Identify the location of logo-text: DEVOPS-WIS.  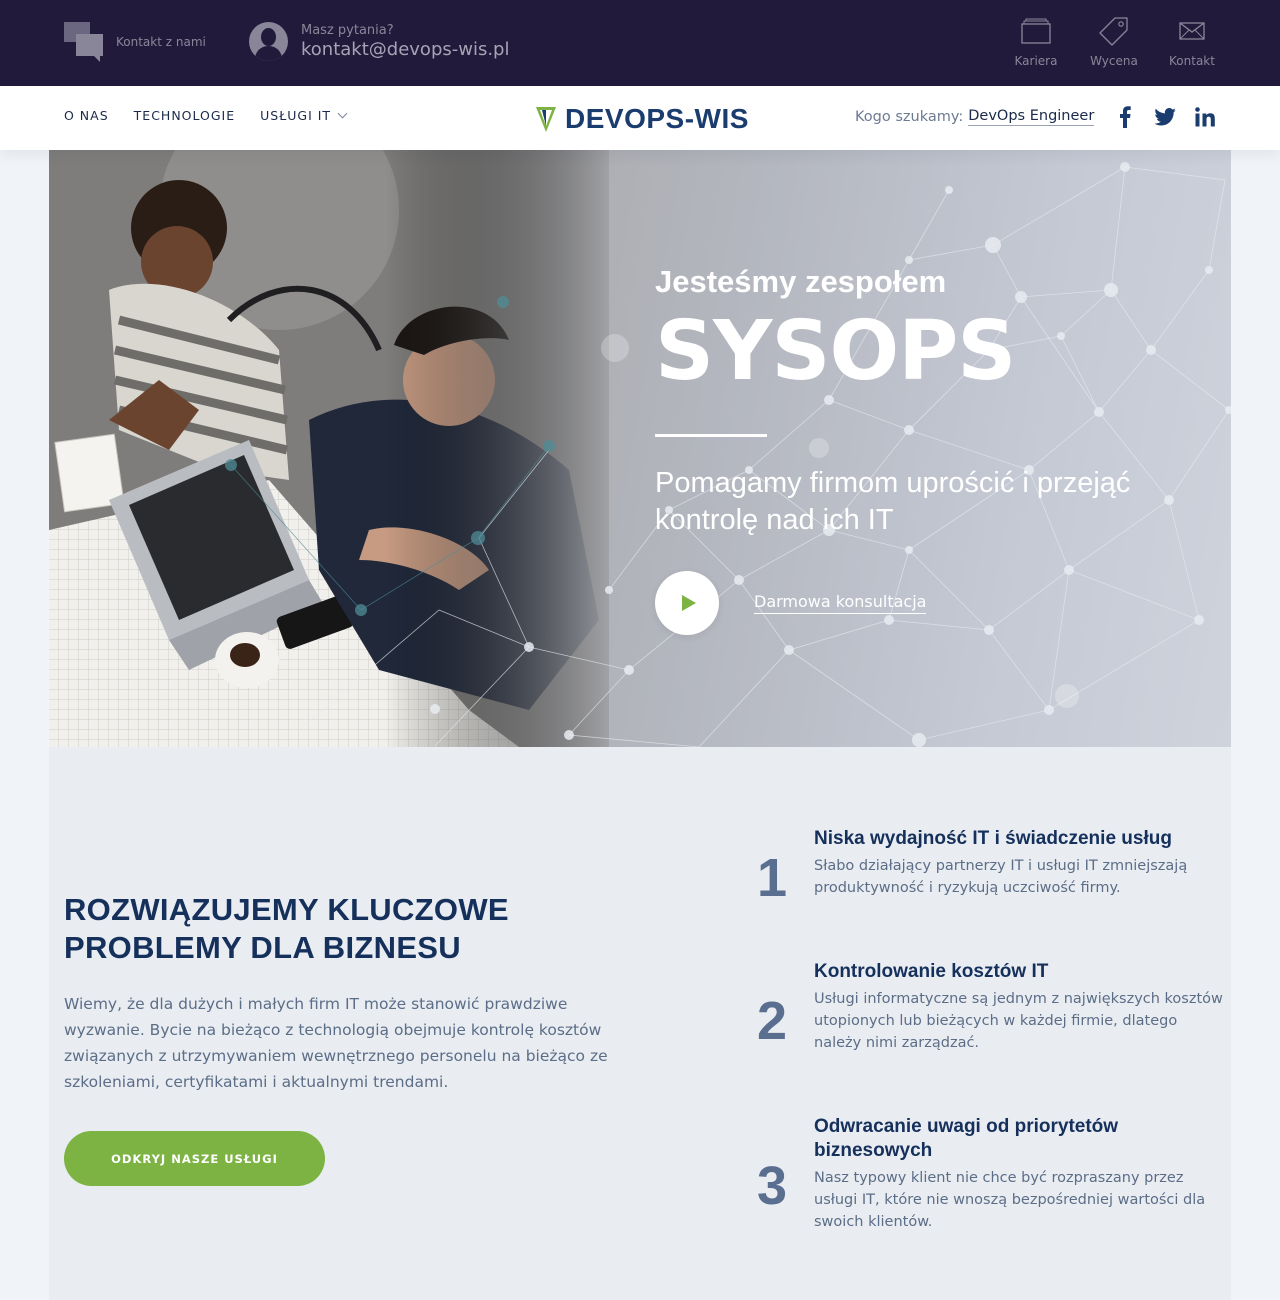
(657, 118).